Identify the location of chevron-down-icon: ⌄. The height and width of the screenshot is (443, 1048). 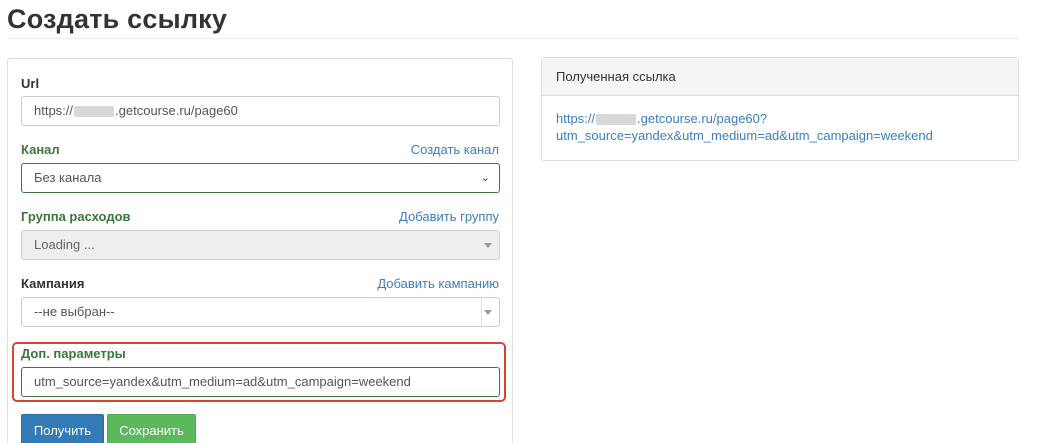
(485, 178).